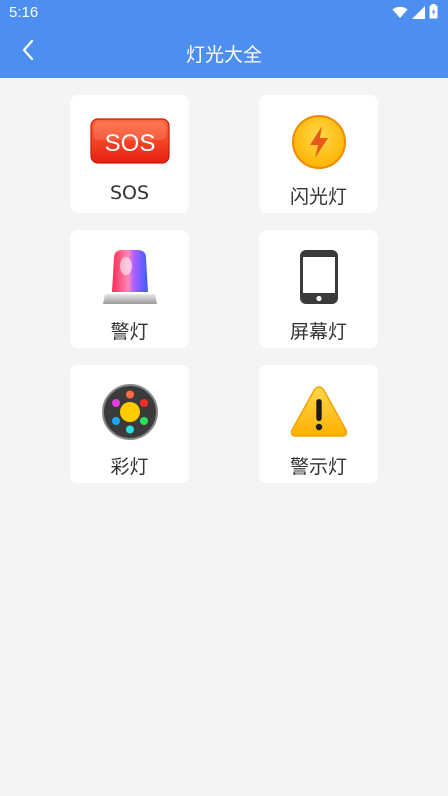 The image size is (448, 796). I want to click on sos-icon: SOS, so click(129, 142).